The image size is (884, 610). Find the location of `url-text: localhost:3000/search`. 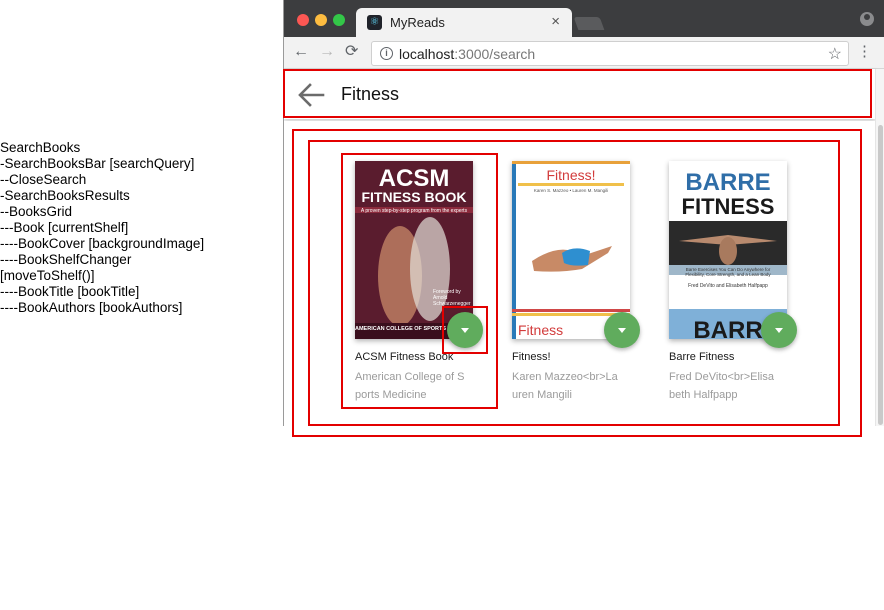

url-text: localhost:3000/search is located at coordinates (467, 54).